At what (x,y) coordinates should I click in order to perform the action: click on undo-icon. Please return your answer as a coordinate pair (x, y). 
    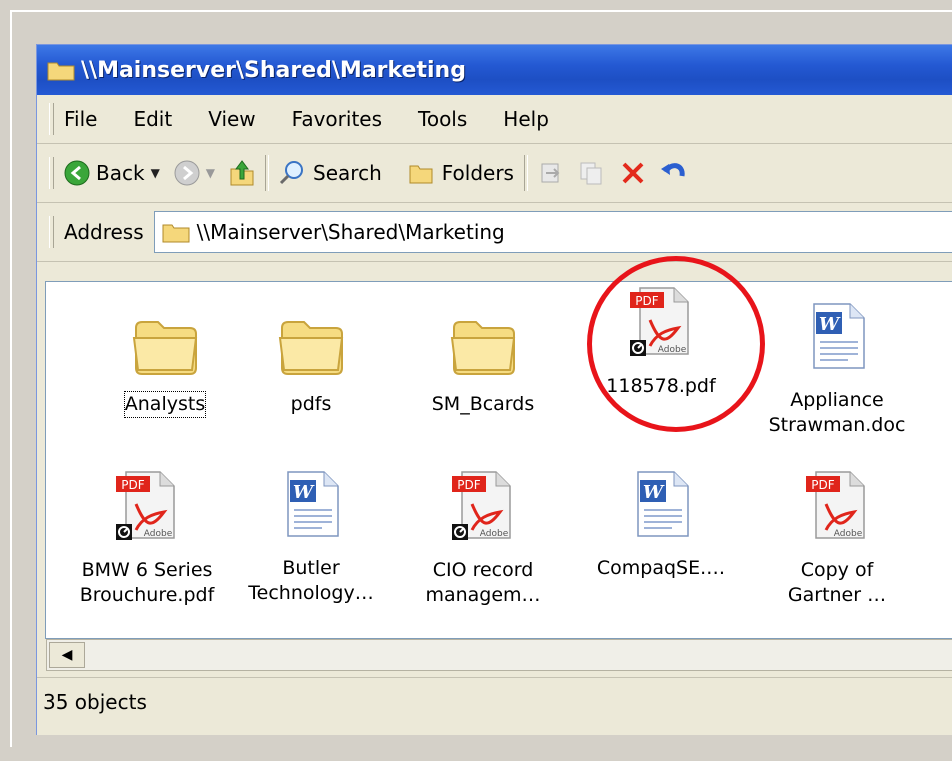
    Looking at the image, I should click on (672, 170).